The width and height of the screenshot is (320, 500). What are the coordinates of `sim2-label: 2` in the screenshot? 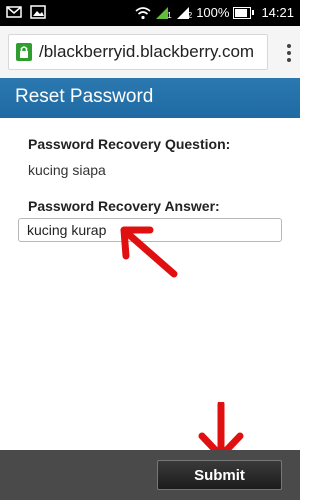 It's located at (190, 15).